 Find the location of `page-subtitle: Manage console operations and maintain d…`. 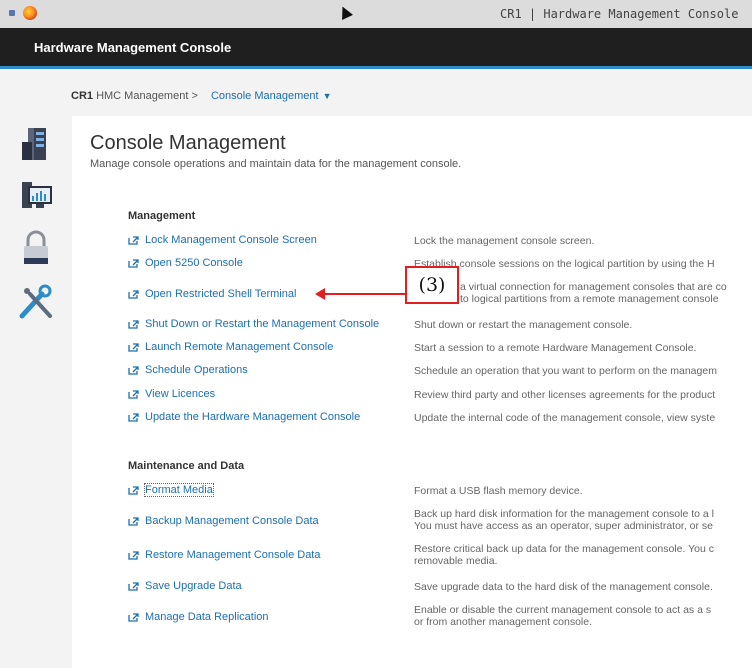

page-subtitle: Manage console operations and maintain d… is located at coordinates (276, 164).